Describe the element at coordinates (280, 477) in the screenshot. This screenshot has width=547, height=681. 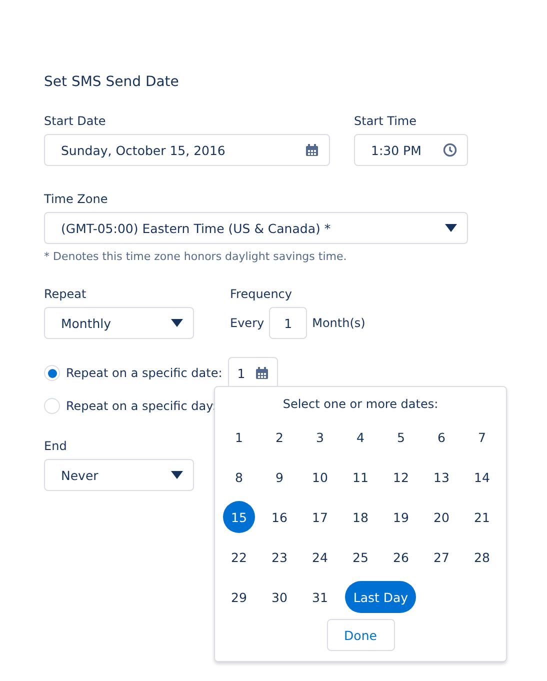
I see `day-option: 9` at that location.